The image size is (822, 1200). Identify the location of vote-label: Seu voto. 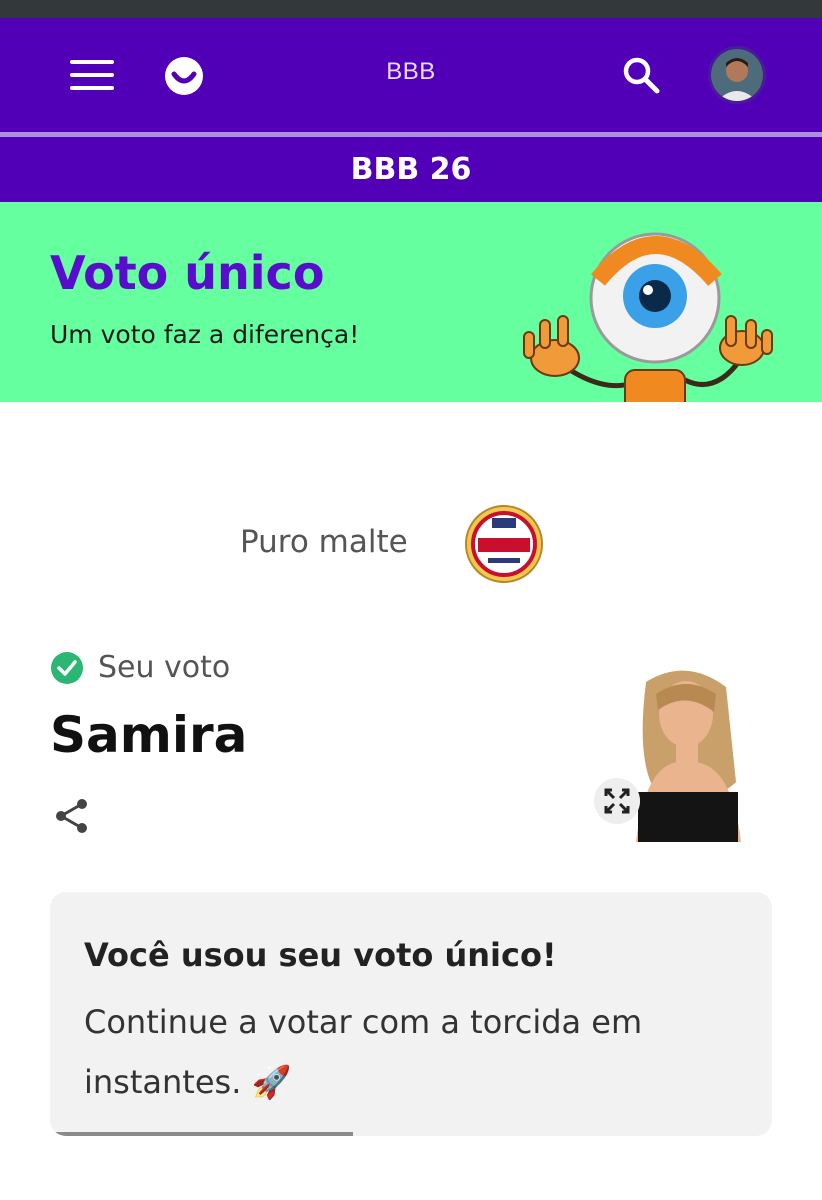
(164, 667).